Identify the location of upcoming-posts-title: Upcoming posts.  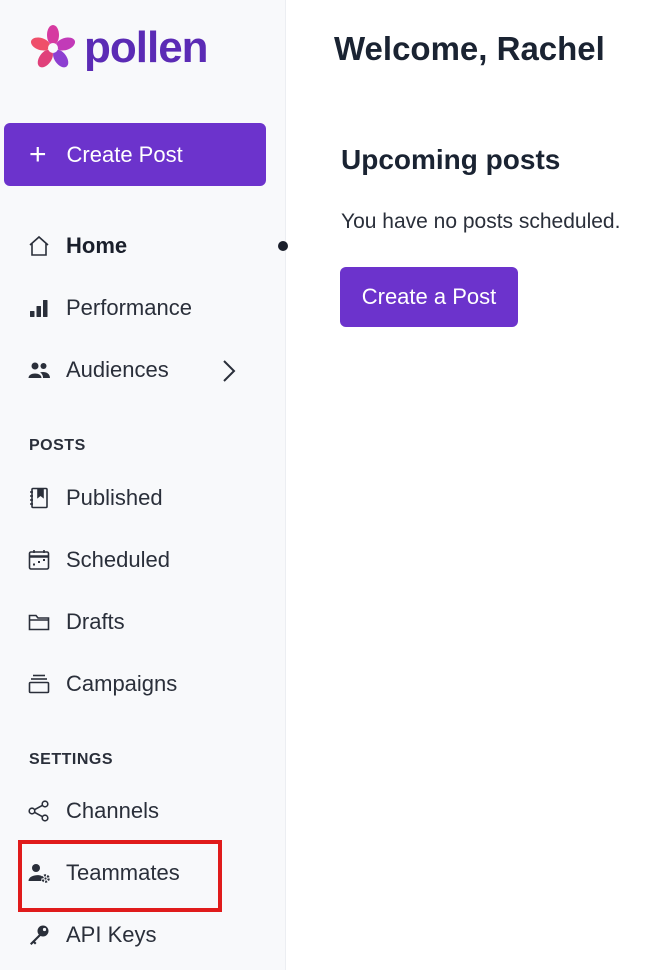
(451, 159).